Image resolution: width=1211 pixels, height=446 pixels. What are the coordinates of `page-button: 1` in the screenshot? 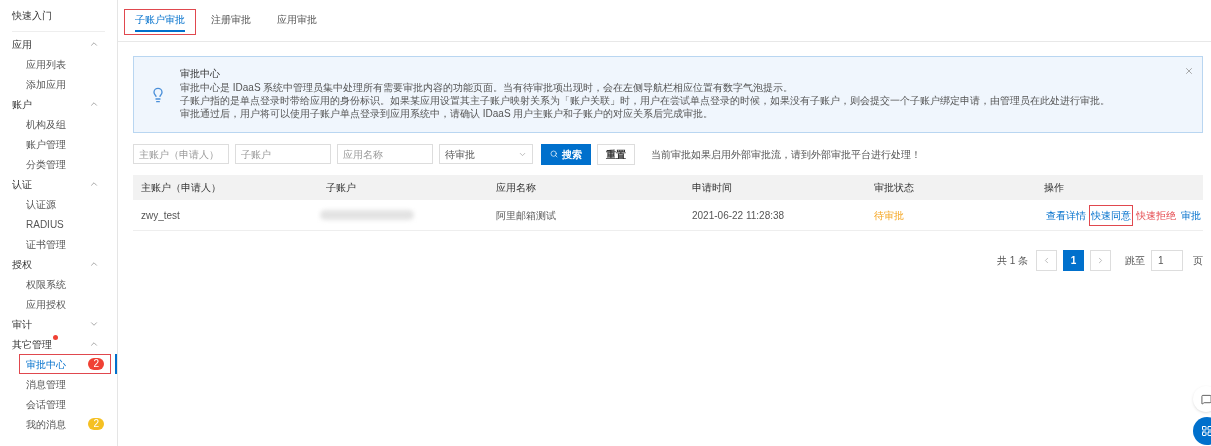 It's located at (1073, 260).